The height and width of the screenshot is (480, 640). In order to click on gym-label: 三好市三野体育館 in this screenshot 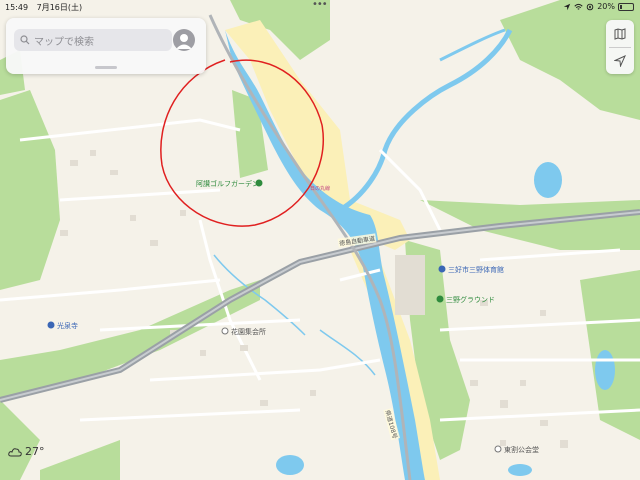, I will do `click(476, 270)`.